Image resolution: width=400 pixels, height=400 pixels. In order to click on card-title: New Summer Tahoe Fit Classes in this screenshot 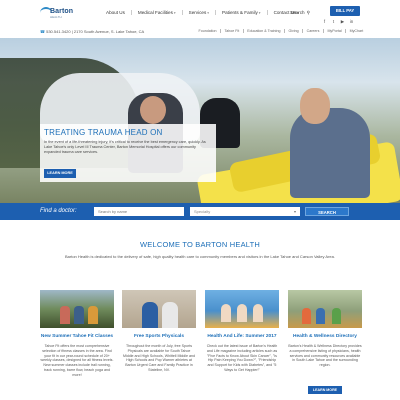, I will do `click(77, 336)`.